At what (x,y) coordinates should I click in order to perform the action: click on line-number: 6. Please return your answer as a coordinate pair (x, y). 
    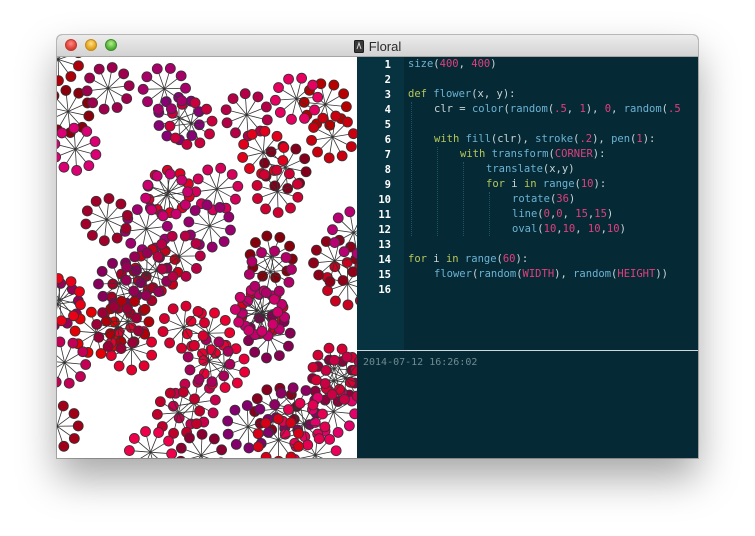
    Looking at the image, I should click on (387, 140).